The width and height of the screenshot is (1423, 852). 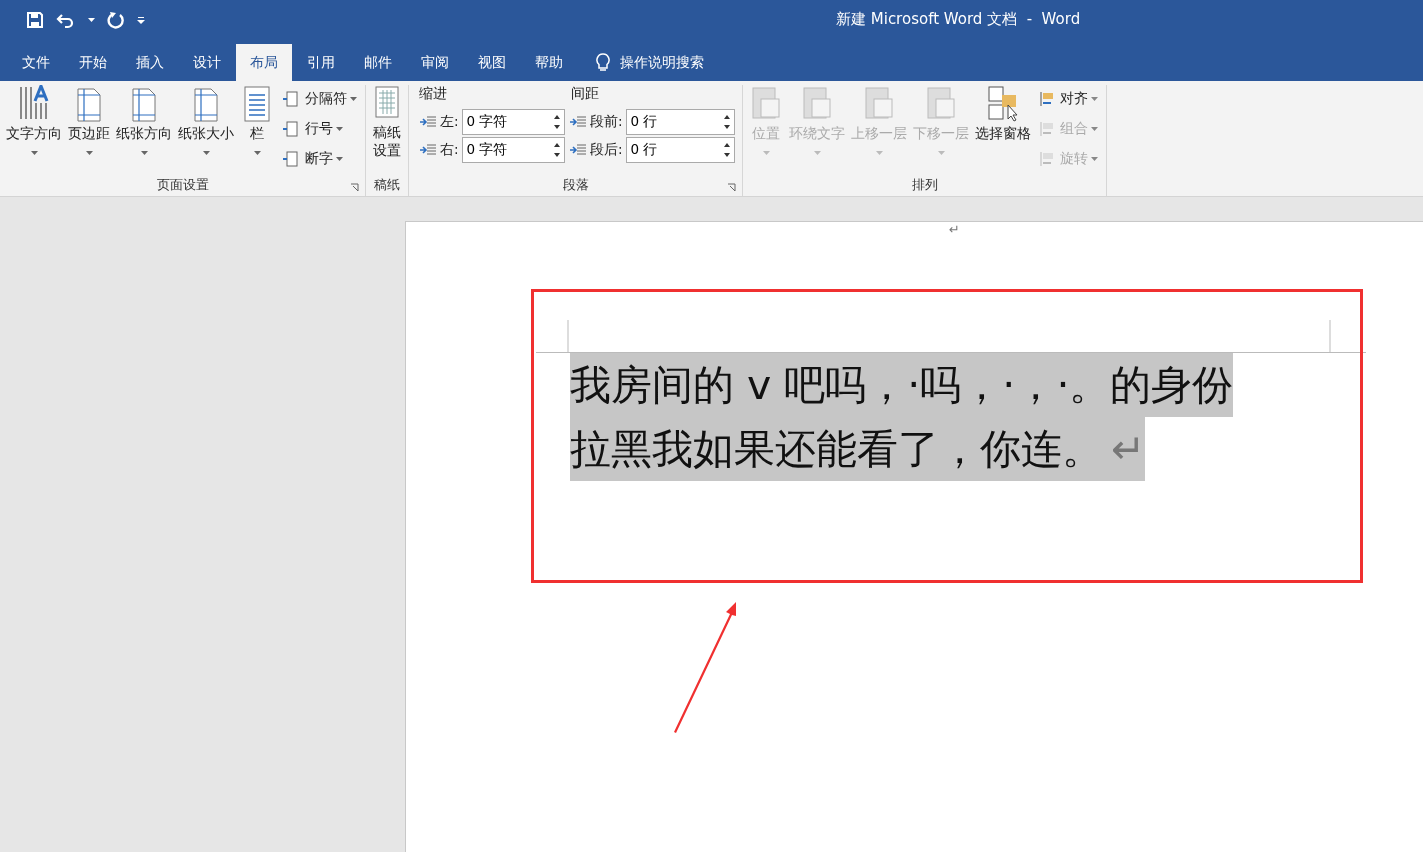 I want to click on ribbon-tab: 开始, so click(x=93, y=62).